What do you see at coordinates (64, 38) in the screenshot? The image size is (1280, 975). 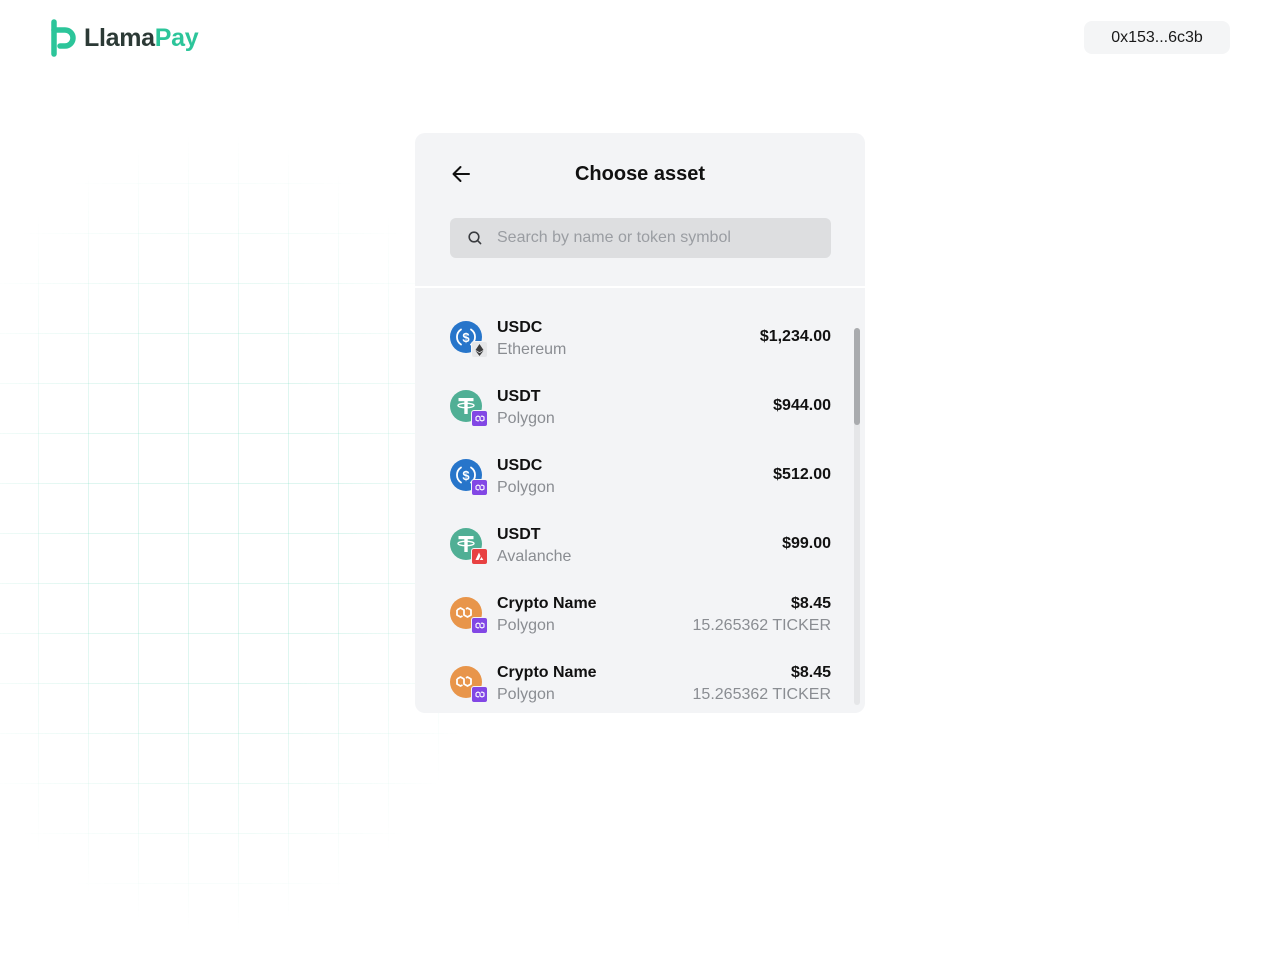 I see `llamapay-logo-icon` at bounding box center [64, 38].